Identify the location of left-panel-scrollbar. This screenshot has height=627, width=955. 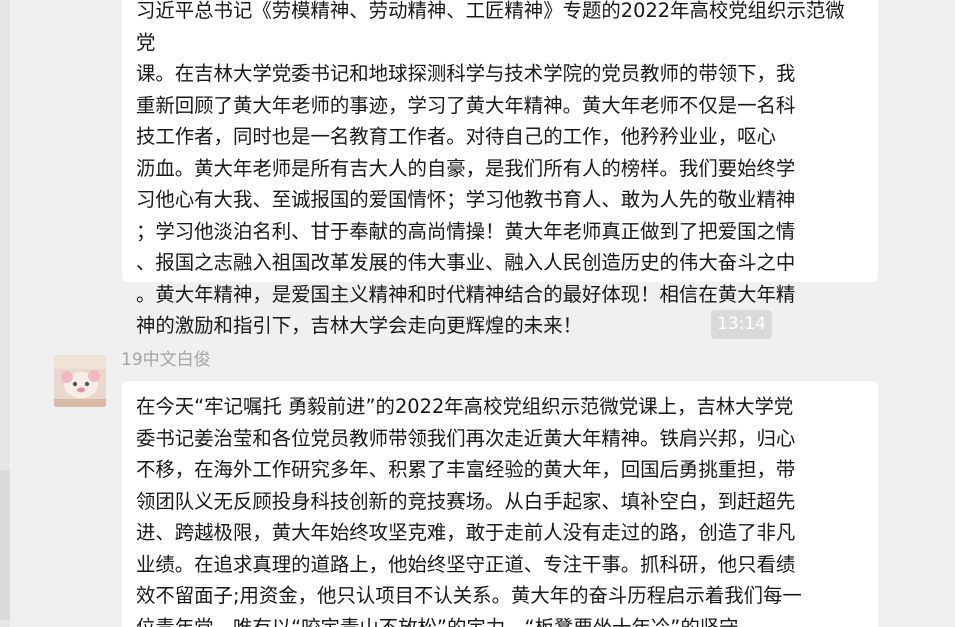
(5, 545).